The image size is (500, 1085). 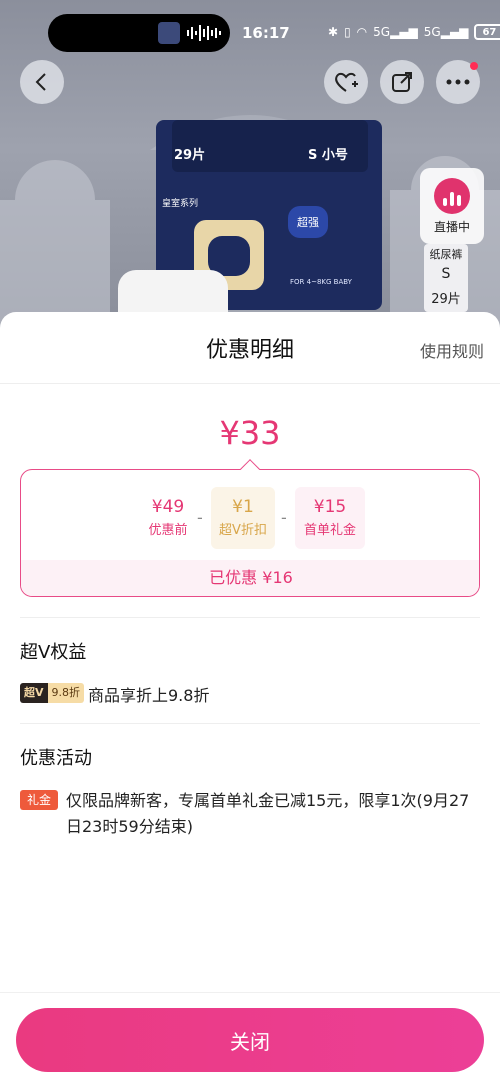 I want to click on diaper-sample, so click(x=173, y=292).